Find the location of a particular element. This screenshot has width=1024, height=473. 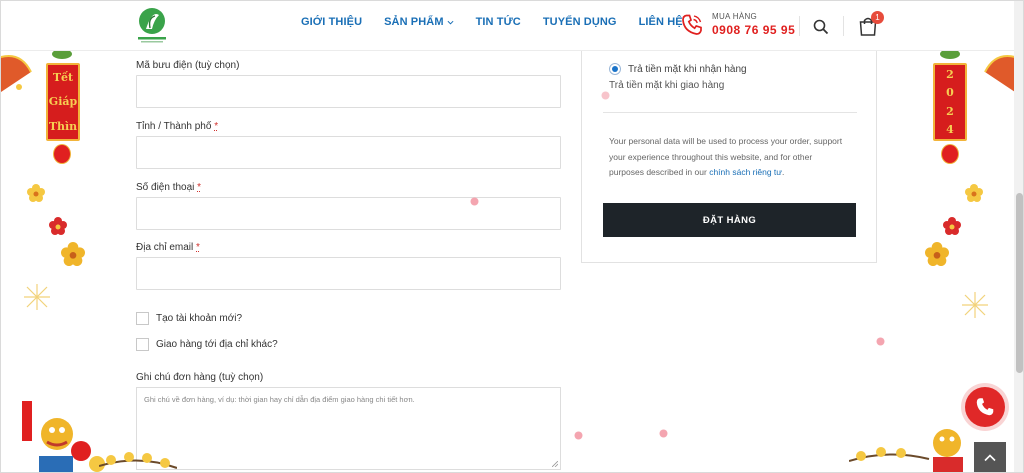

chevron-up-icon is located at coordinates (990, 458).